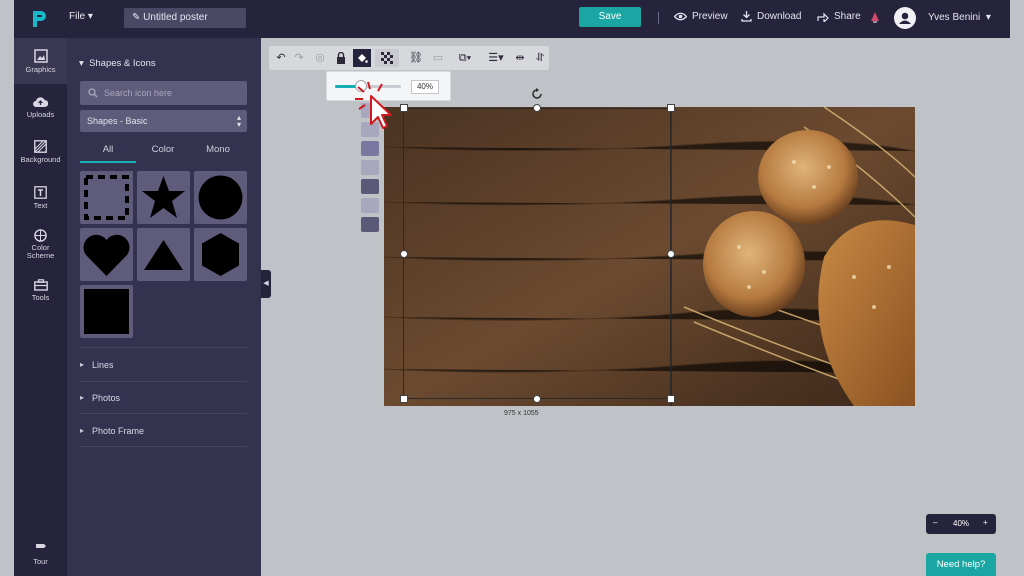 This screenshot has width=1024, height=576. I want to click on select-arrows-icon: ▴ ▾, so click(238, 121).